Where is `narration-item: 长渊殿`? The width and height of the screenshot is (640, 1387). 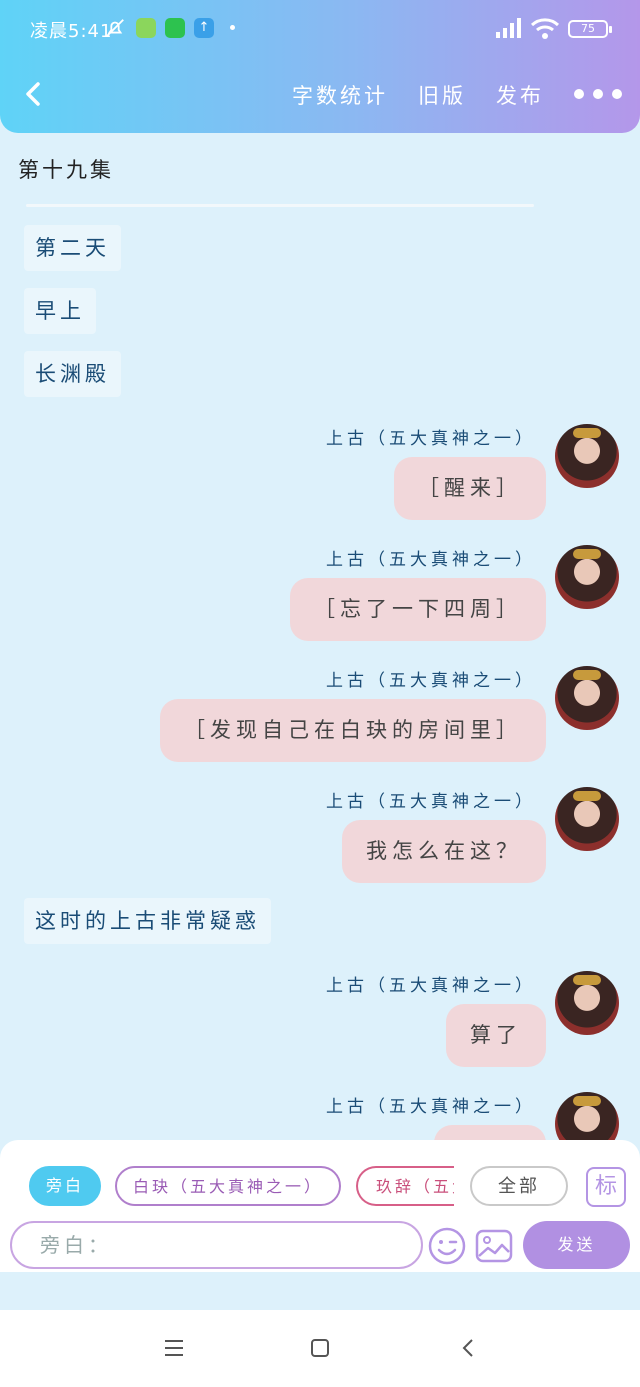
narration-item: 长渊殿 is located at coordinates (72, 374).